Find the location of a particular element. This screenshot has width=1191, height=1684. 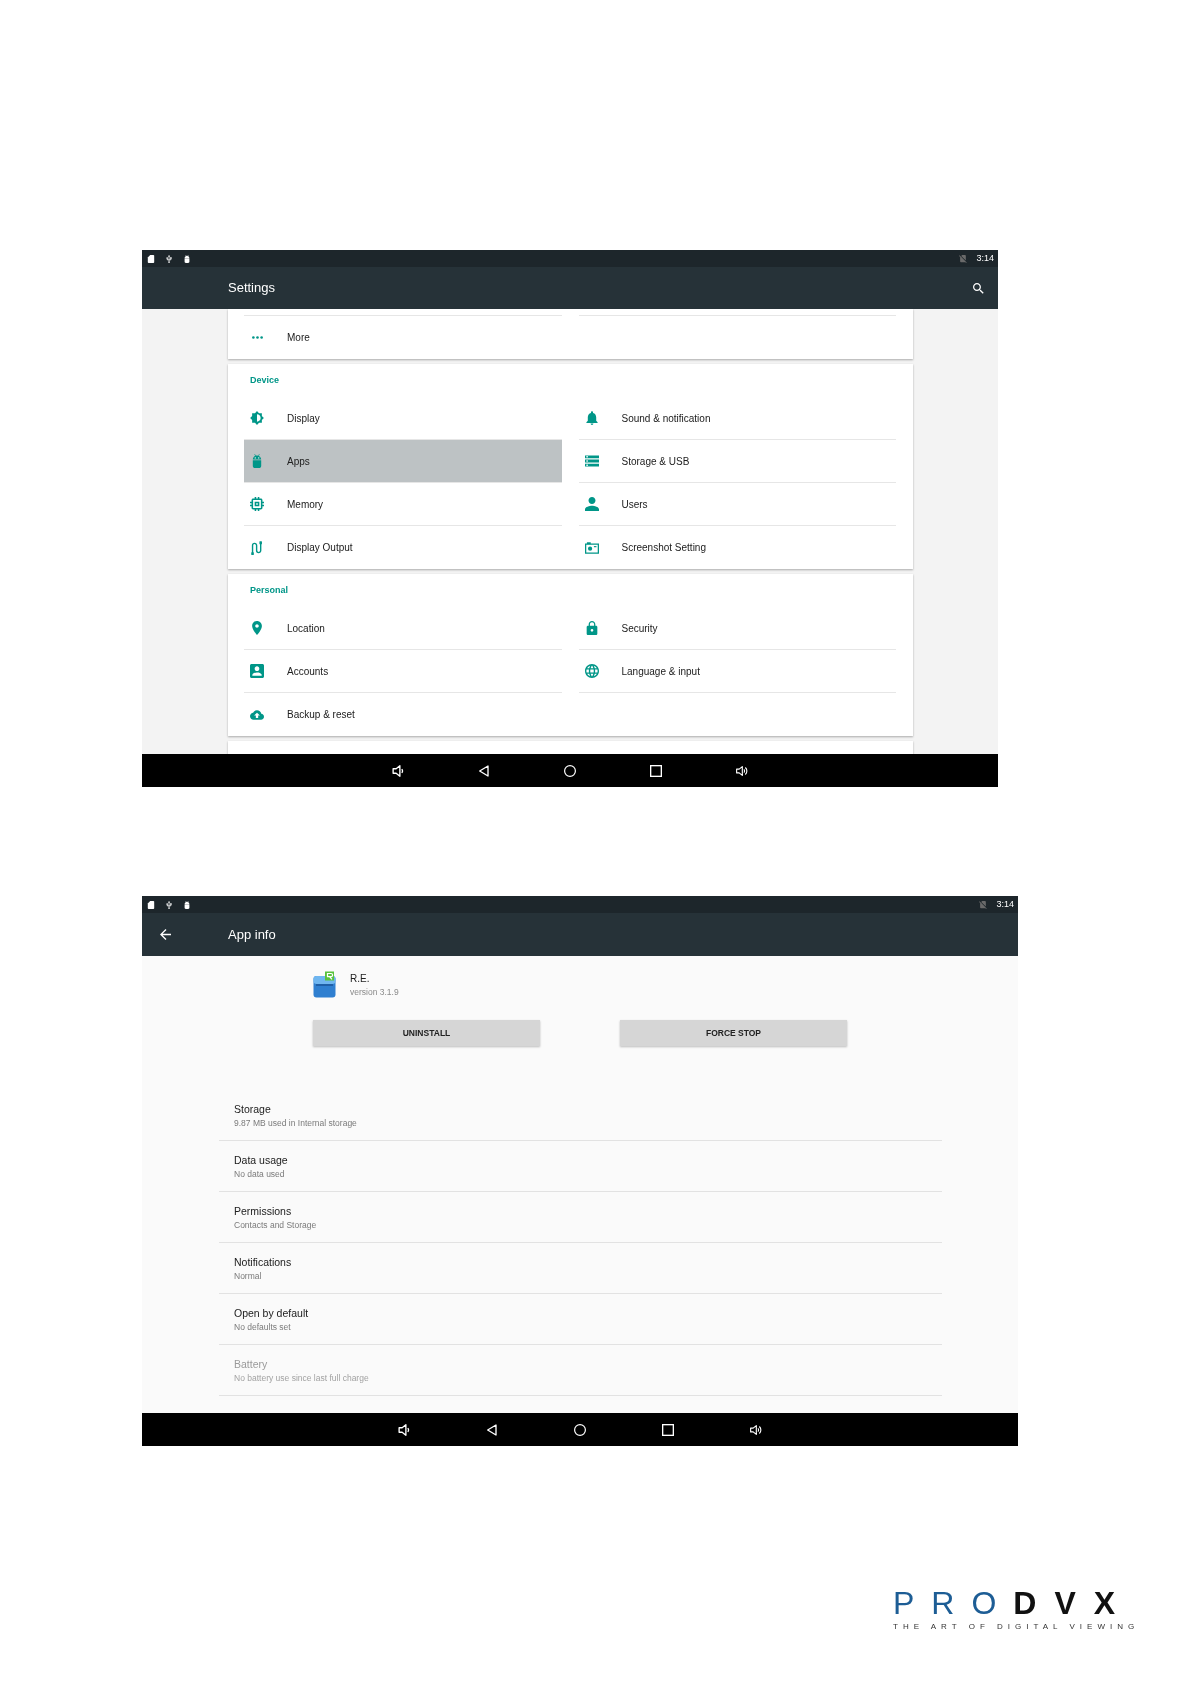

row-summary: No battery use since last full charge is located at coordinates (301, 1378).